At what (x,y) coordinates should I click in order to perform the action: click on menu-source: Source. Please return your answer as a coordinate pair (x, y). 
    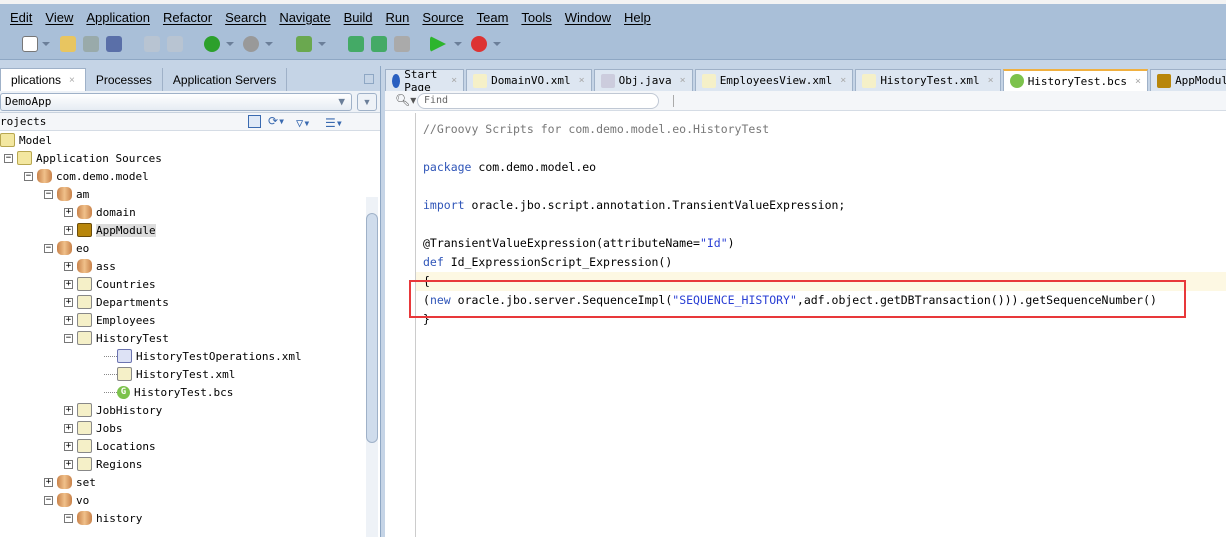
    Looking at the image, I should click on (442, 17).